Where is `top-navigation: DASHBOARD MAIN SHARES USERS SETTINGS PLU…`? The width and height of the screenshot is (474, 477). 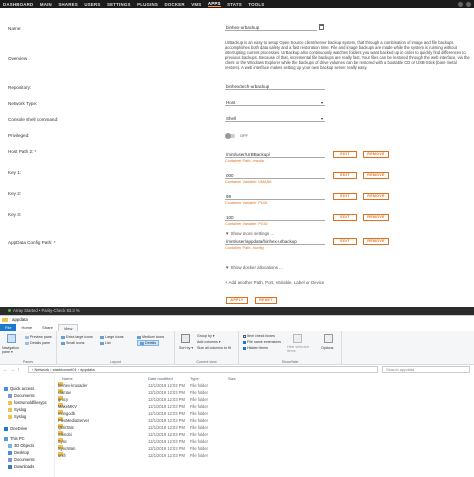
top-navigation: DASHBOARD MAIN SHARES USERS SETTINGS PLU… is located at coordinates (237, 4).